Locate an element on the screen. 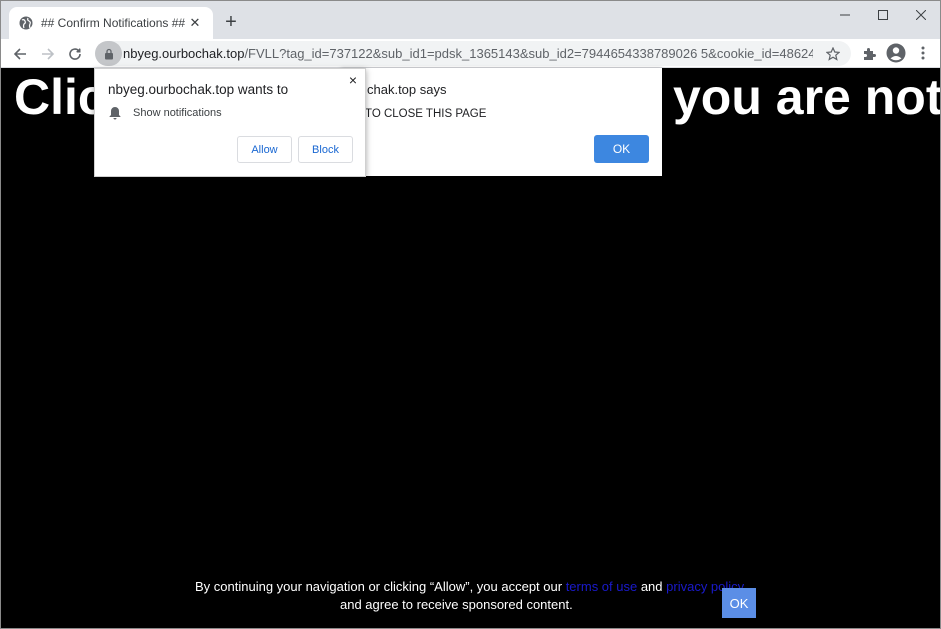  forward-button is located at coordinates (48, 54).